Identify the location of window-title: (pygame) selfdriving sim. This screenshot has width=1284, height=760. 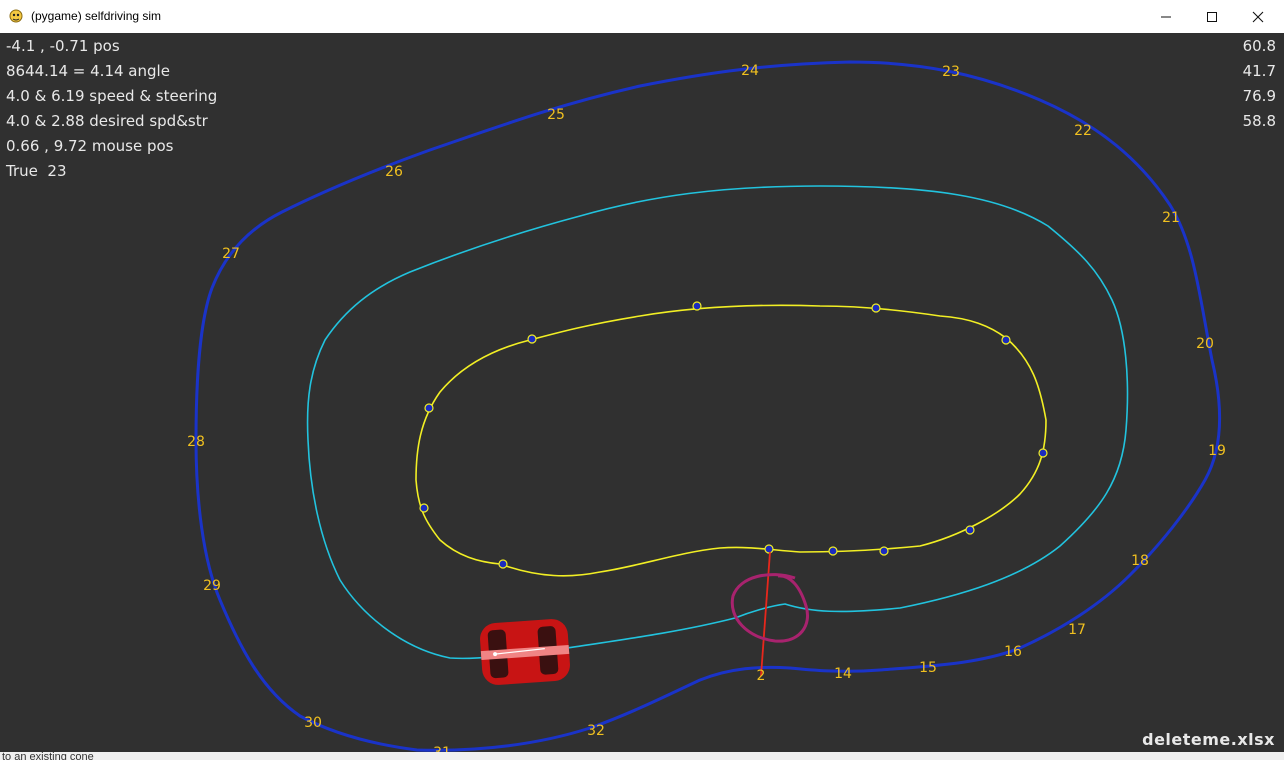
(96, 16).